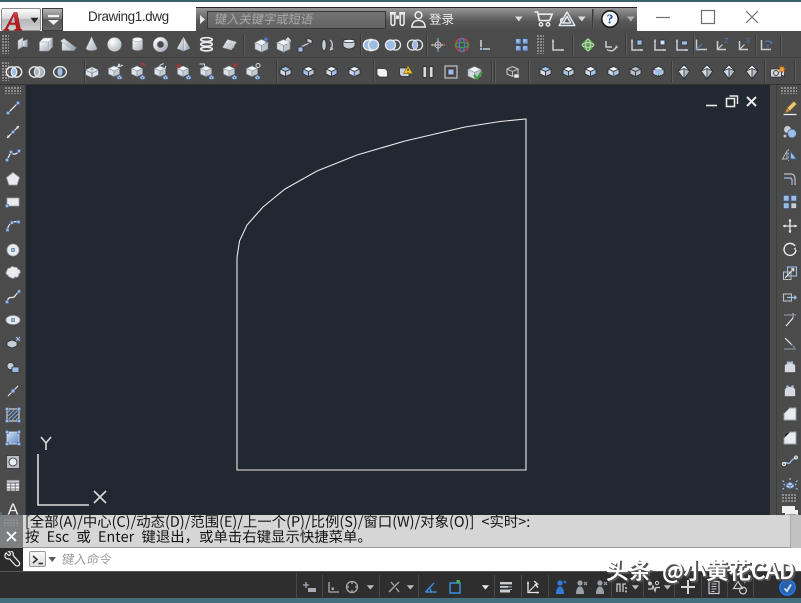  Describe the element at coordinates (13, 20) in the screenshot. I see `svg-text: A` at that location.